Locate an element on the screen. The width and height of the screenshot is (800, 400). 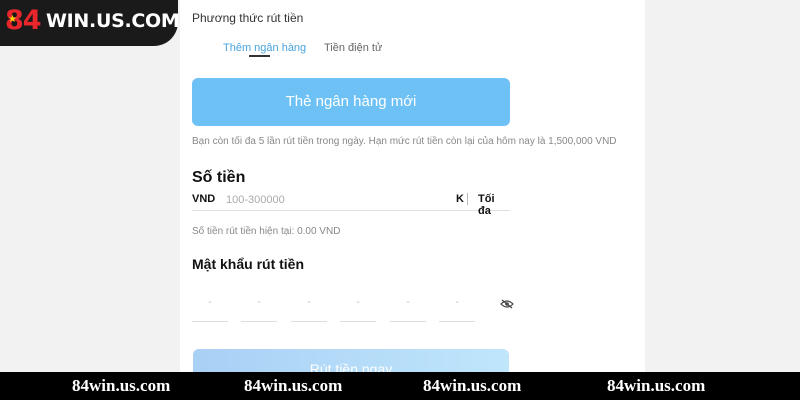
withdraw-method-title: Phương thức rút tiền is located at coordinates (248, 18).